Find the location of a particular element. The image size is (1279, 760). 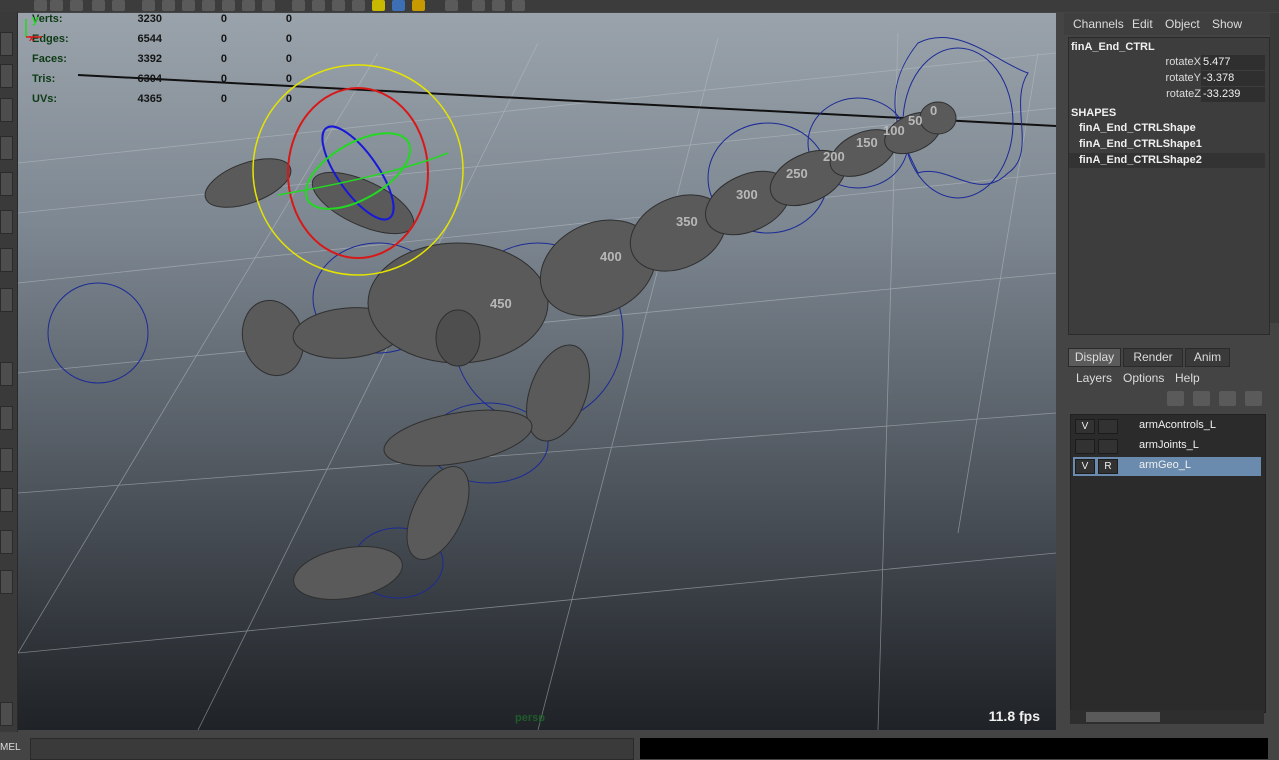

layer-name: armJoints_L is located at coordinates (1169, 445).